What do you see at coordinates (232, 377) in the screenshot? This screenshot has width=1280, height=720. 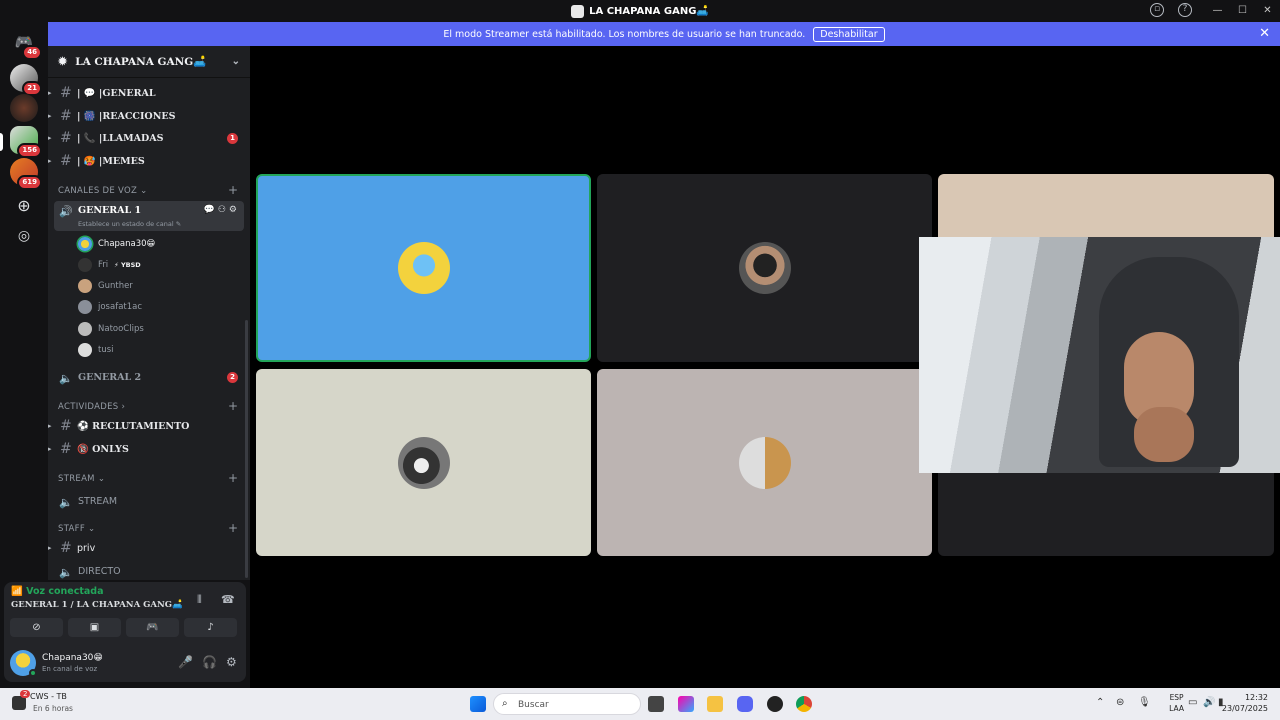 I see `mention-badge: 2` at bounding box center [232, 377].